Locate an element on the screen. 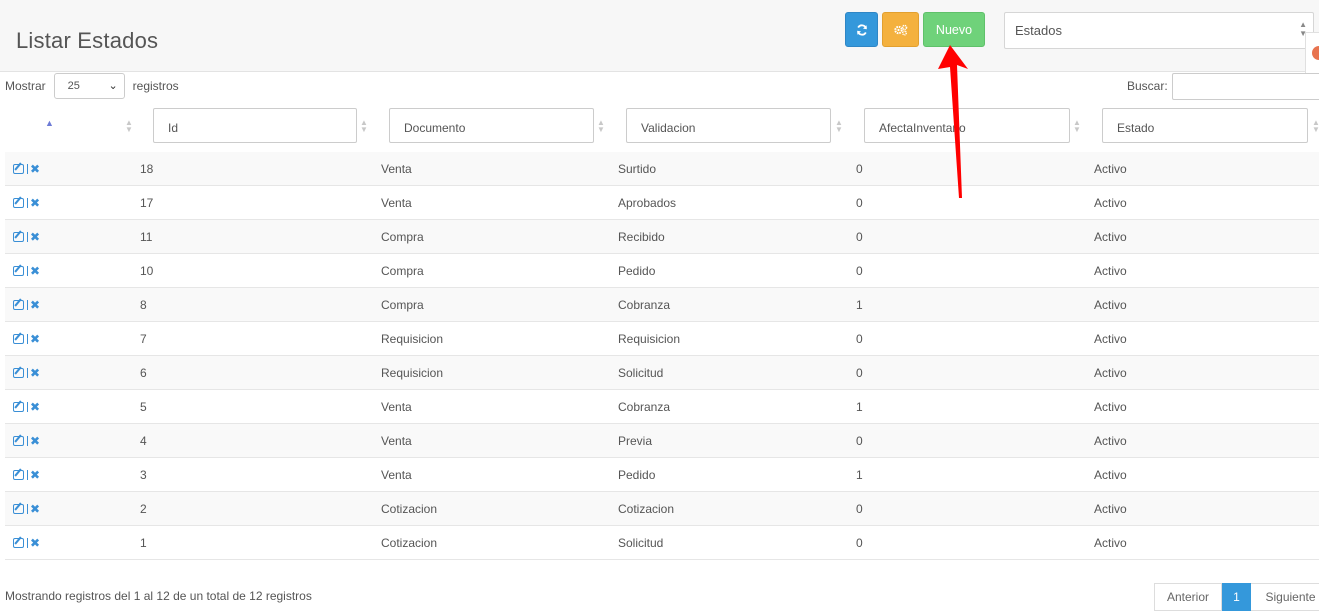  previous-page-button: Anterior is located at coordinates (1188, 597).